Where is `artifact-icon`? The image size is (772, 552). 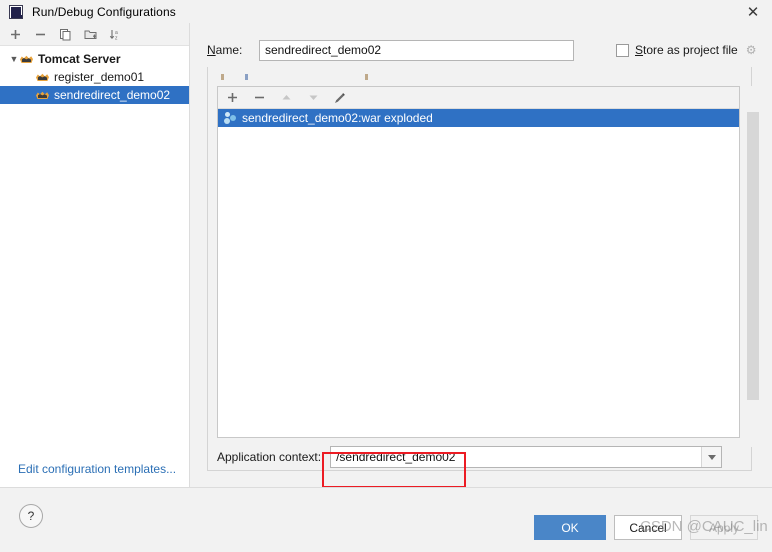
artifact-icon is located at coordinates (231, 118).